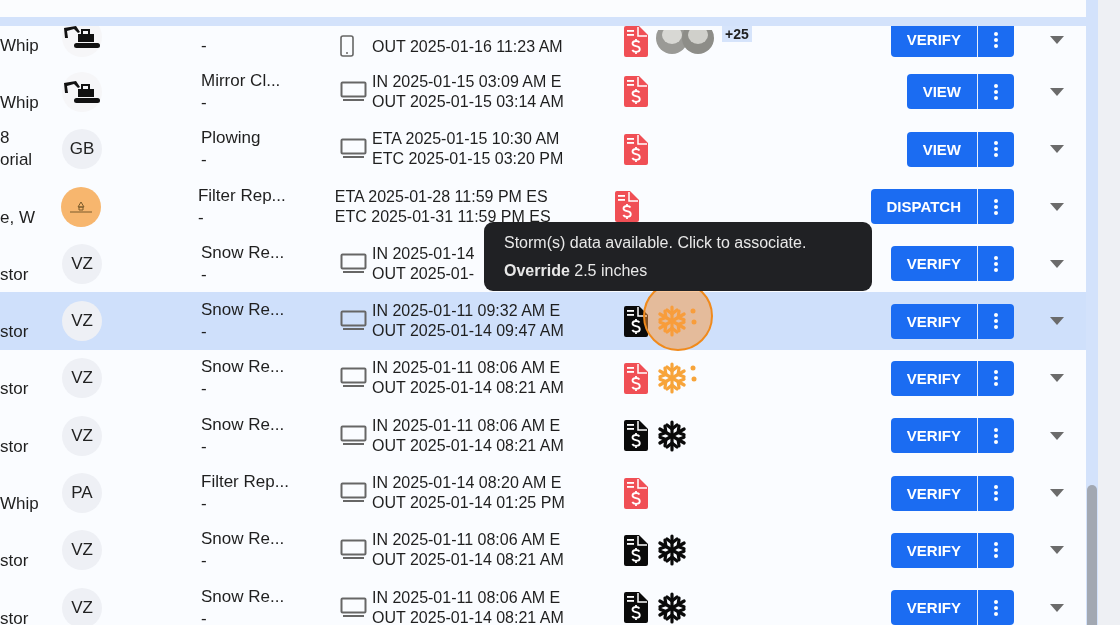 This screenshot has height=625, width=1120. What do you see at coordinates (82, 149) in the screenshot?
I see `avatar: GB` at bounding box center [82, 149].